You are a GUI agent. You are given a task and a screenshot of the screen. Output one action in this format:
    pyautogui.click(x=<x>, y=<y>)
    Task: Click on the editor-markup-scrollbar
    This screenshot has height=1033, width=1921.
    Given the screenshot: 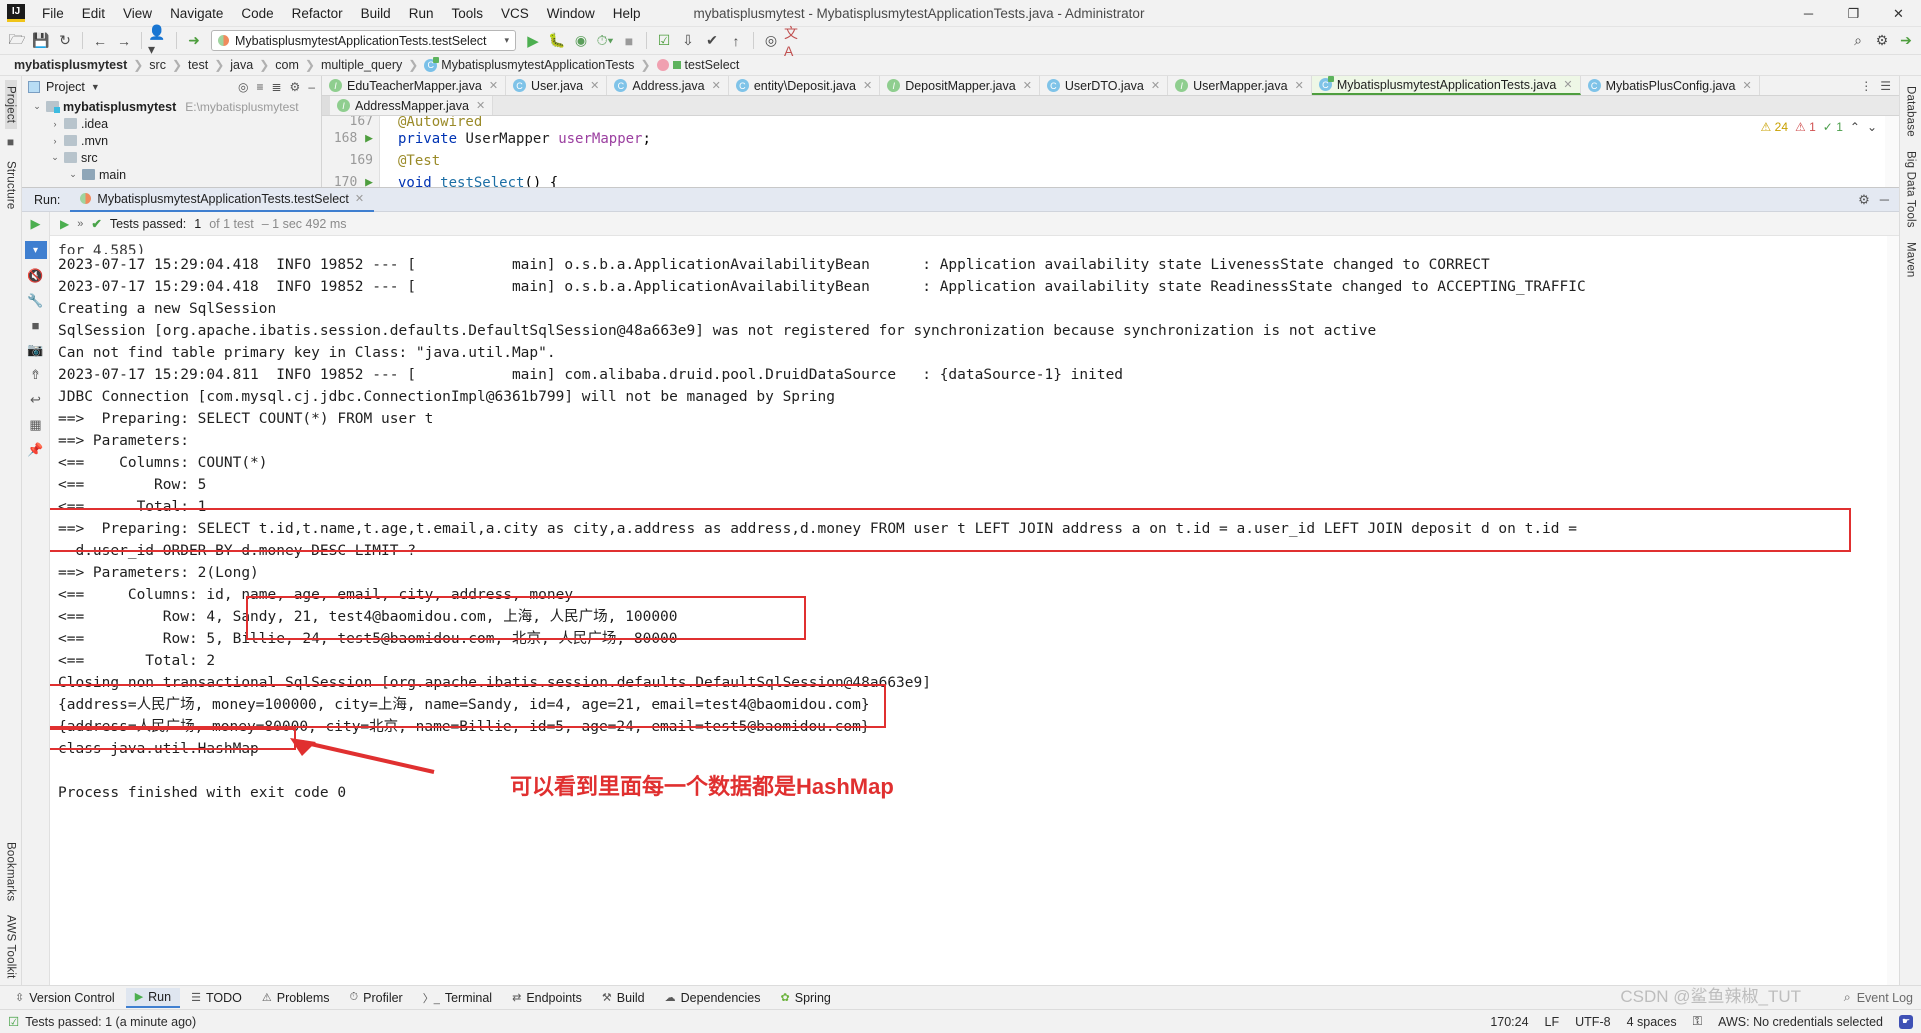 What is the action you would take?
    pyautogui.click(x=1892, y=151)
    